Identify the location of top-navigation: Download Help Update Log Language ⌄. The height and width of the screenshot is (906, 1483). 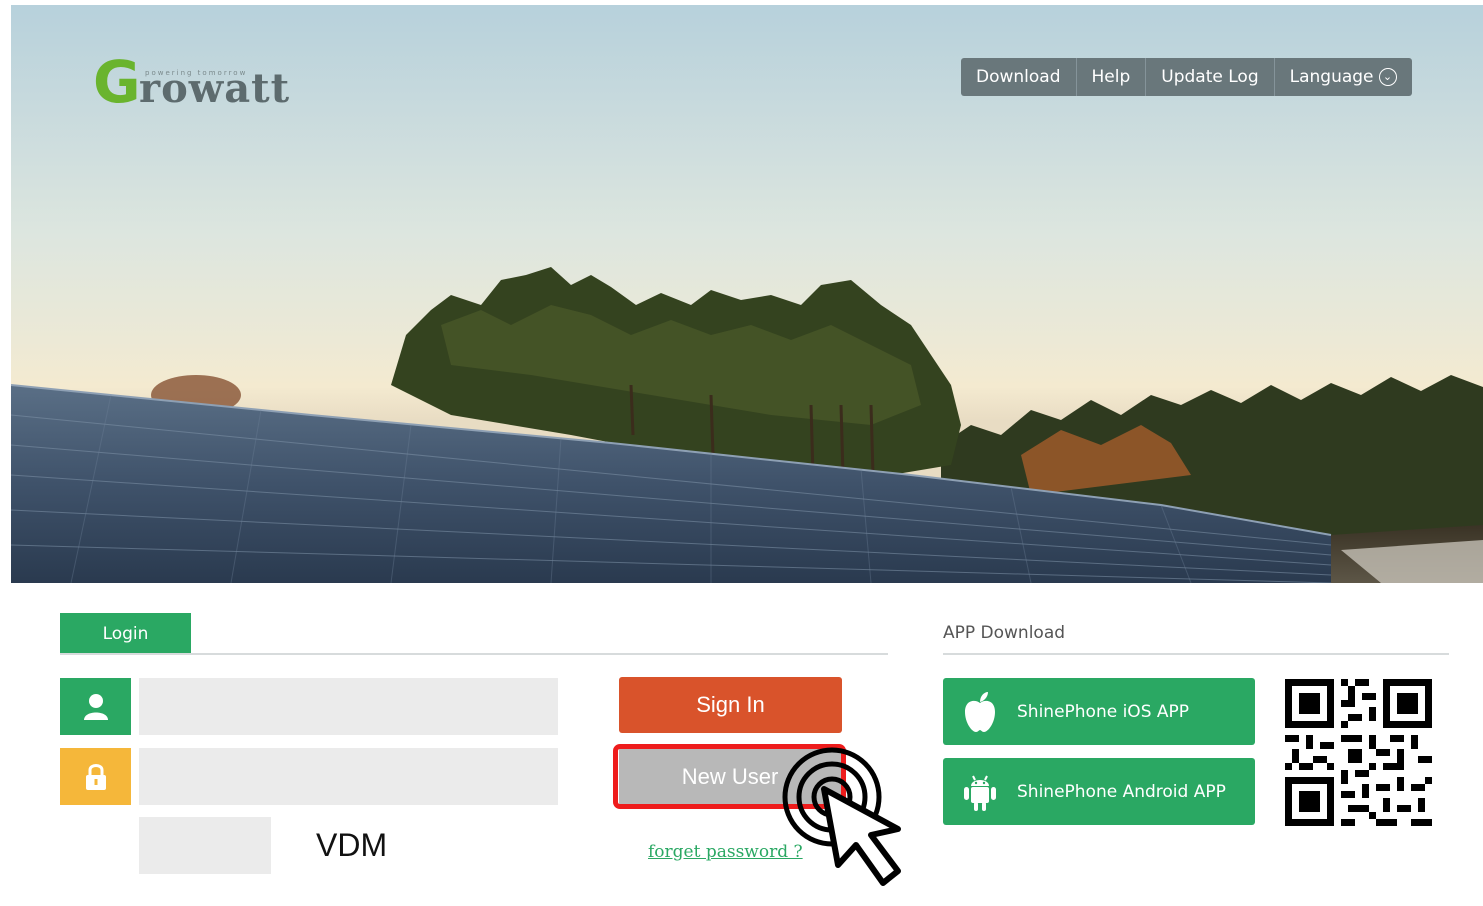
(1186, 77).